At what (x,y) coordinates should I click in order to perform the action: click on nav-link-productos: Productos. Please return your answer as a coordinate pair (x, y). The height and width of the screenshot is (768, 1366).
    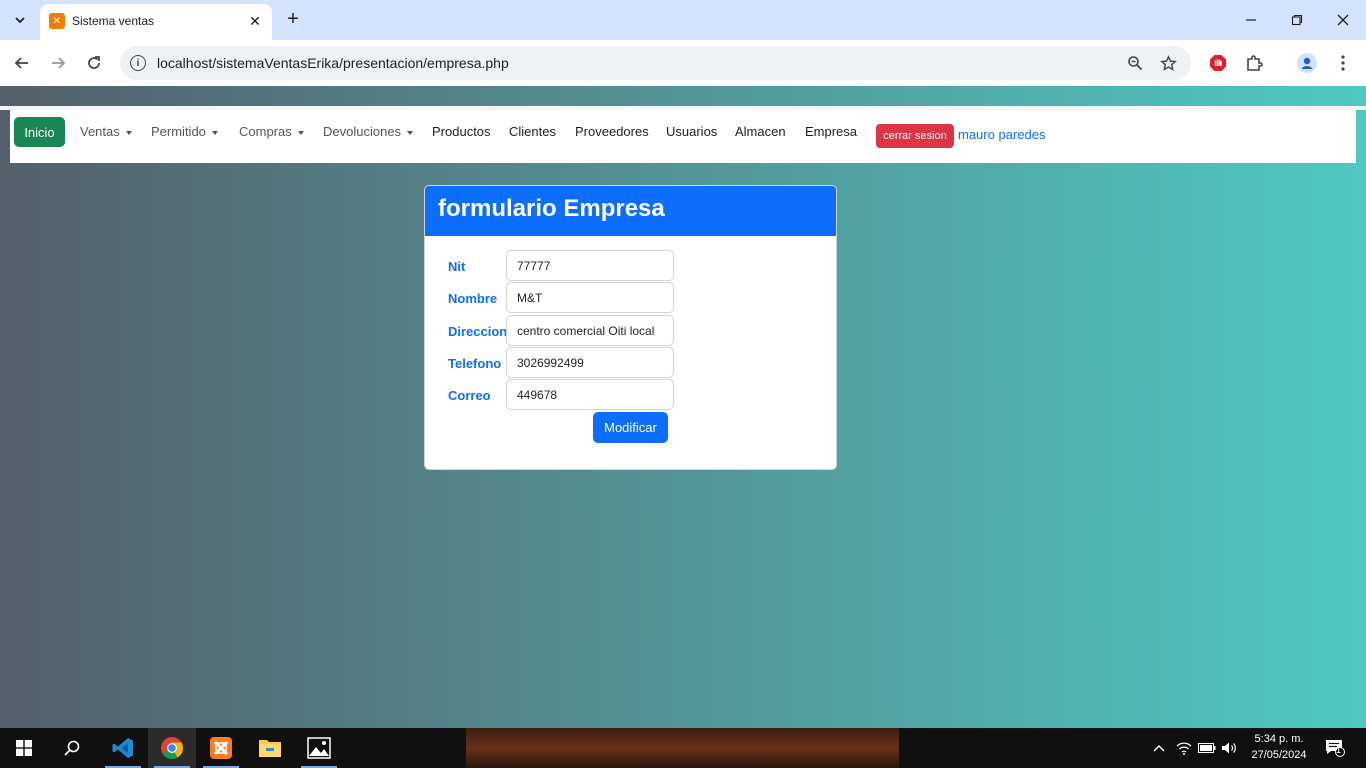
    Looking at the image, I should click on (461, 131).